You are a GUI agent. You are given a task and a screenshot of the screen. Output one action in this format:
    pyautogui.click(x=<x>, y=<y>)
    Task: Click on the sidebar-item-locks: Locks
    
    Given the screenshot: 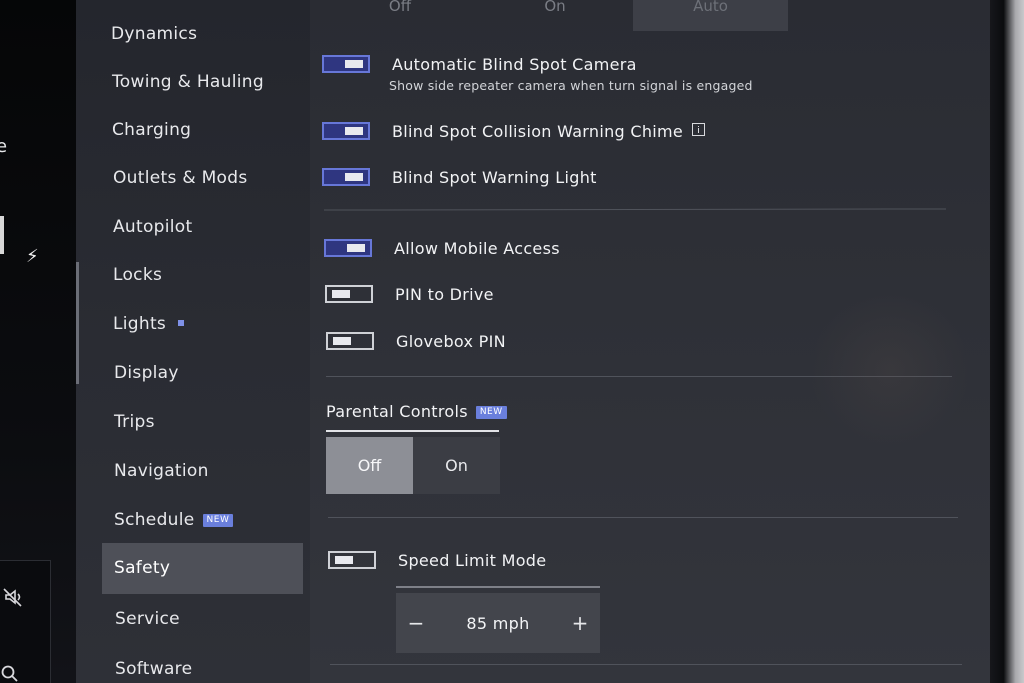 What is the action you would take?
    pyautogui.click(x=137, y=275)
    